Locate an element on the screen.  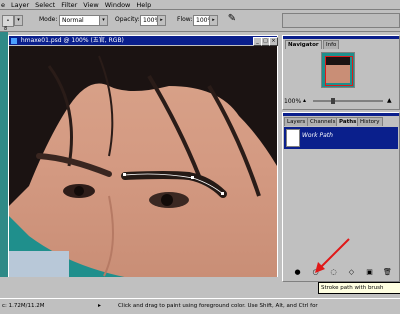
zoom-in-icon: ▲ is located at coordinates (389, 100).